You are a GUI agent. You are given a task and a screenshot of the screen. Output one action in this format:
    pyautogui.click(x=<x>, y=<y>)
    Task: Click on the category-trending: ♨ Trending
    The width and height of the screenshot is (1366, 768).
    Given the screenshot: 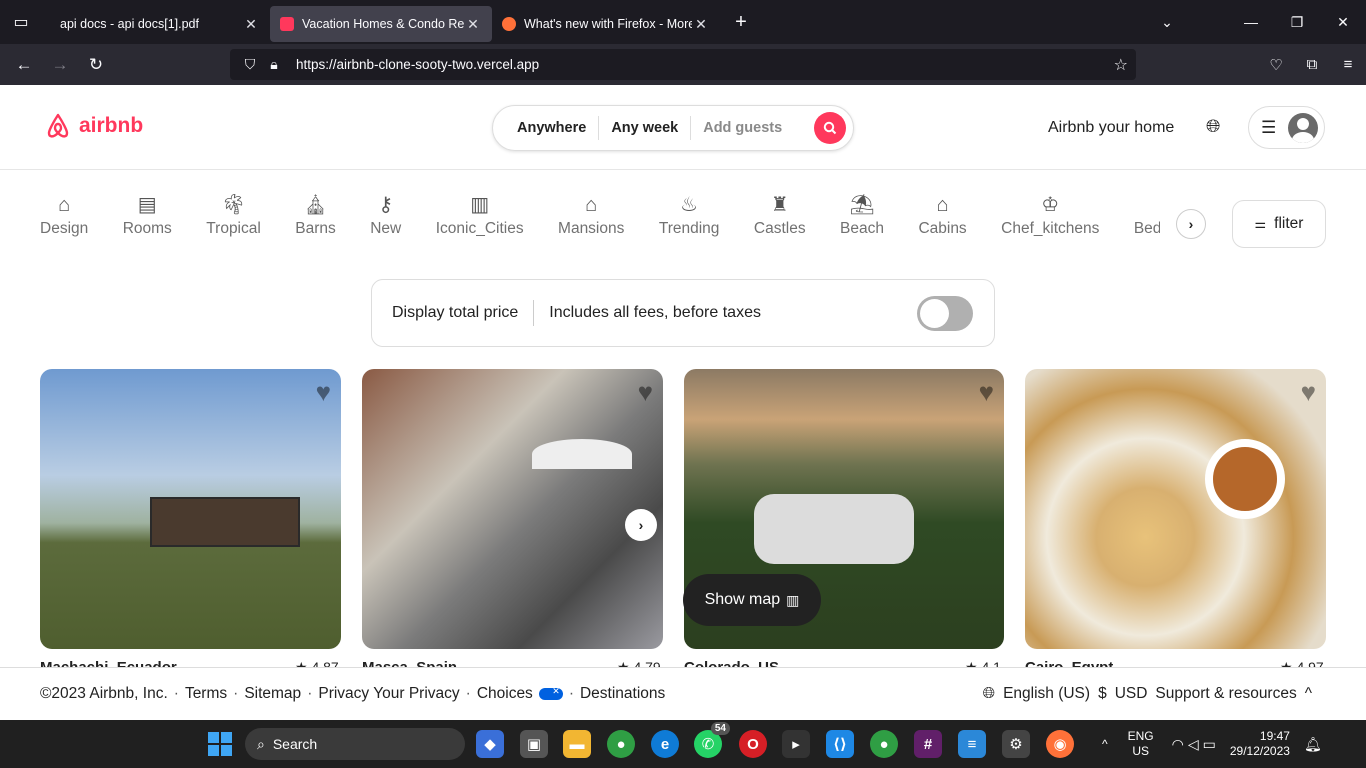 What is the action you would take?
    pyautogui.click(x=689, y=214)
    